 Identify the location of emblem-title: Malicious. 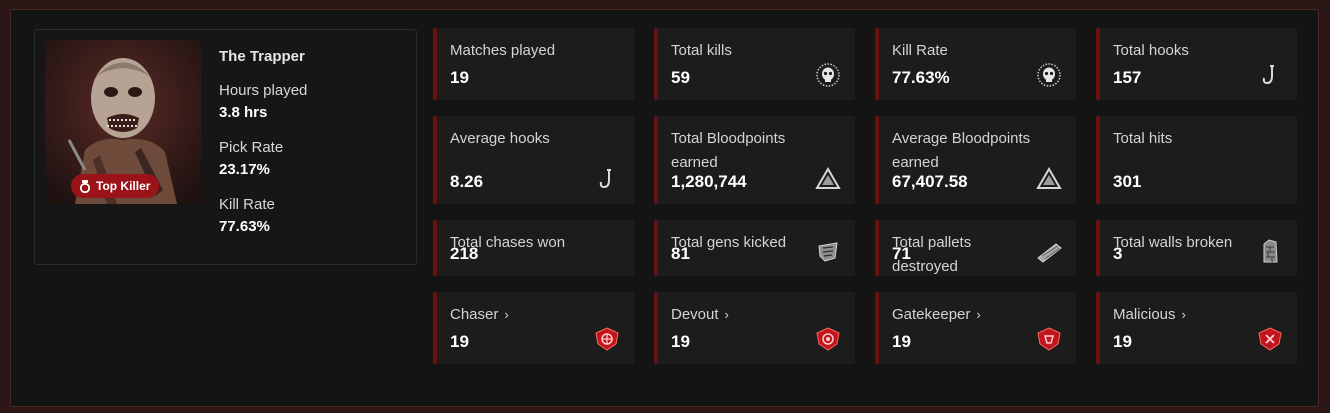
(1144, 314).